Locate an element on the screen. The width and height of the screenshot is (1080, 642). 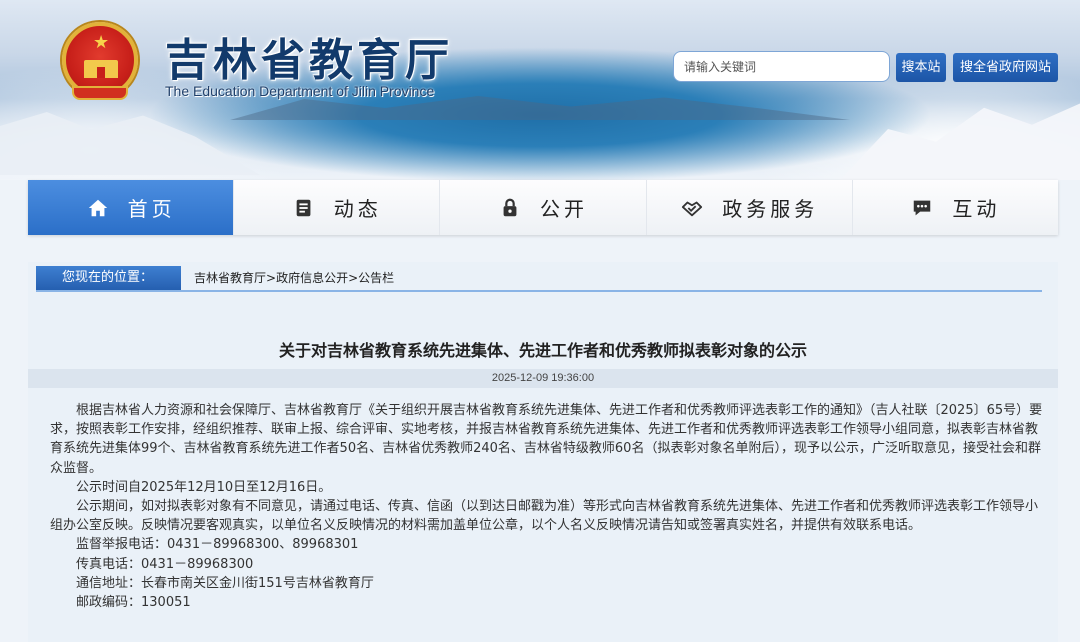
lock-icon is located at coordinates (510, 208).